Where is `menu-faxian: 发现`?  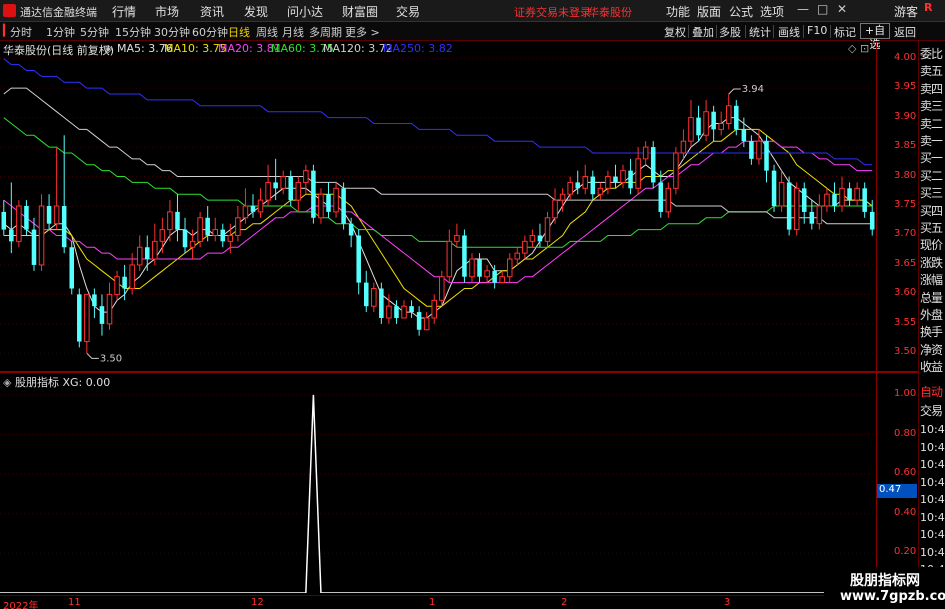 menu-faxian: 发现 is located at coordinates (256, 11).